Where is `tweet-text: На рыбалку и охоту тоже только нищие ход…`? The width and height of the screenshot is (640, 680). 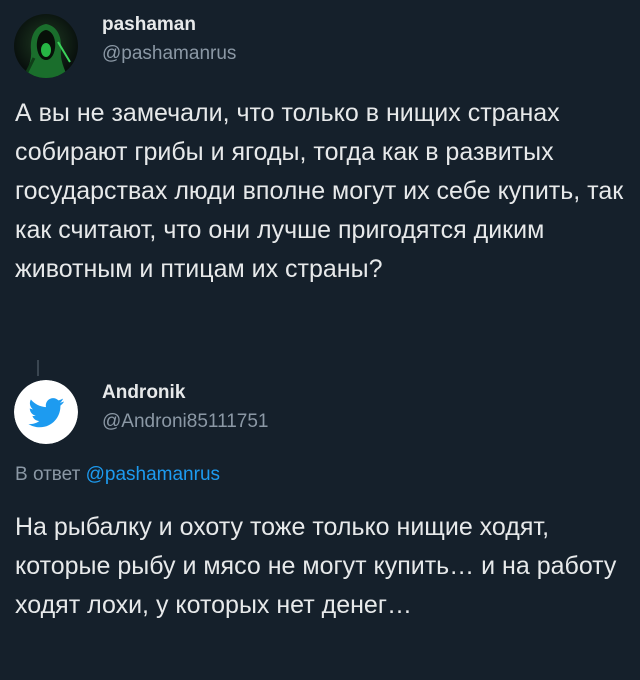 tweet-text: На рыбалку и охоту тоже только нищие ход… is located at coordinates (316, 566).